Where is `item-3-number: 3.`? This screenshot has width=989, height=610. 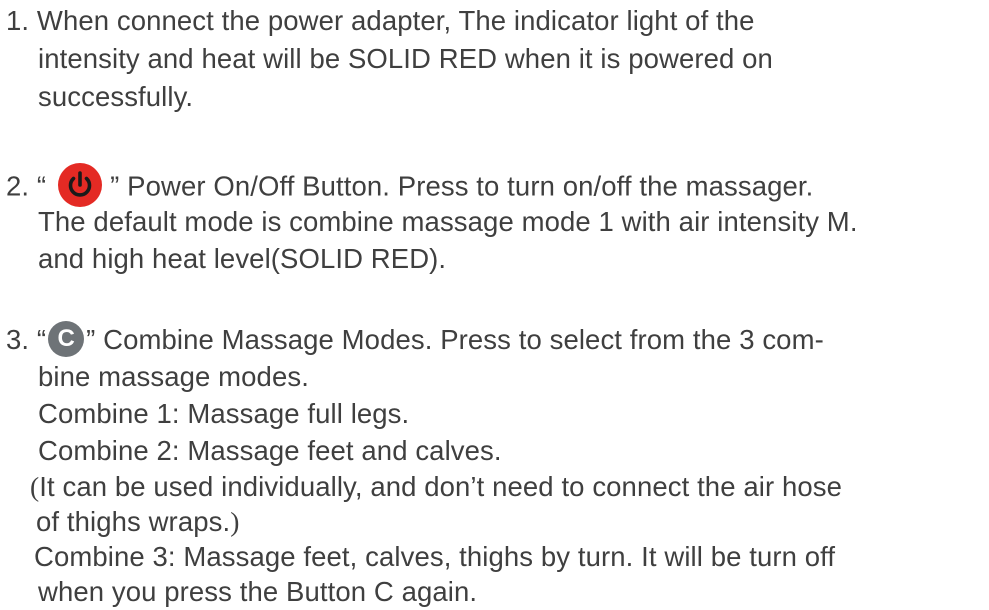
item-3-number: 3. is located at coordinates (18, 339).